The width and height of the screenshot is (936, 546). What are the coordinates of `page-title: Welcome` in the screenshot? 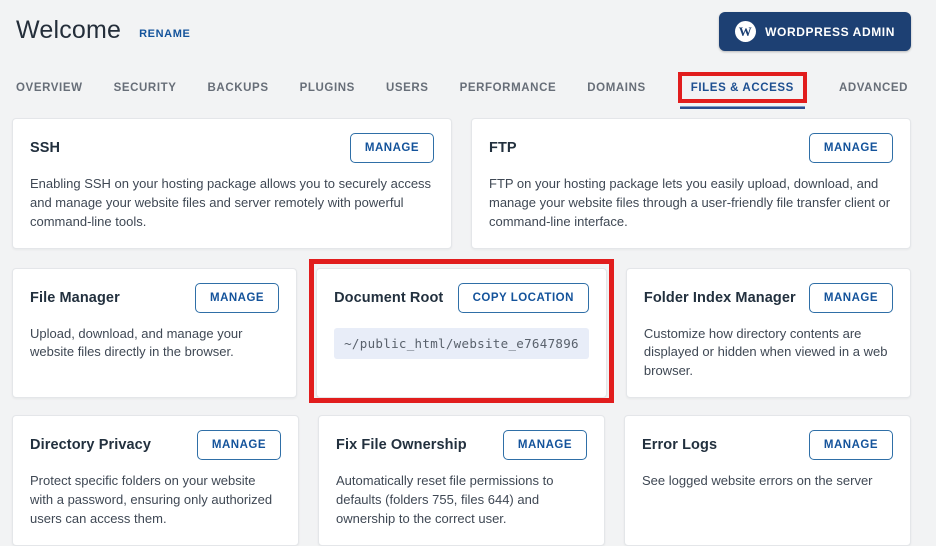 It's located at (69, 30).